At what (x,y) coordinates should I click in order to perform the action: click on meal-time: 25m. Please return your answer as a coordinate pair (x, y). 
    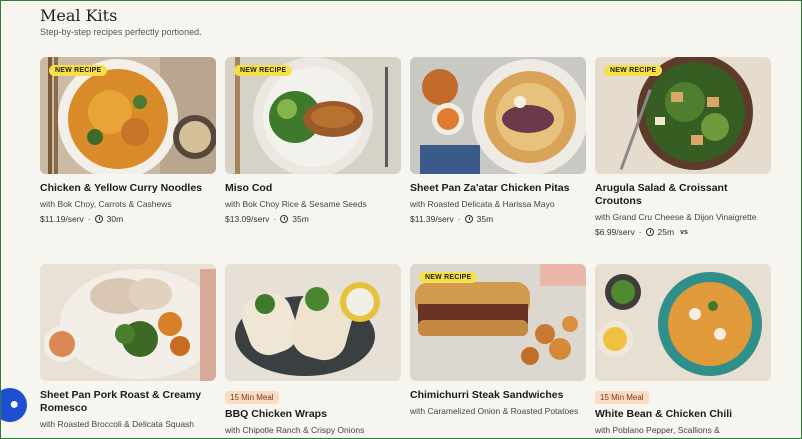
    Looking at the image, I should click on (666, 232).